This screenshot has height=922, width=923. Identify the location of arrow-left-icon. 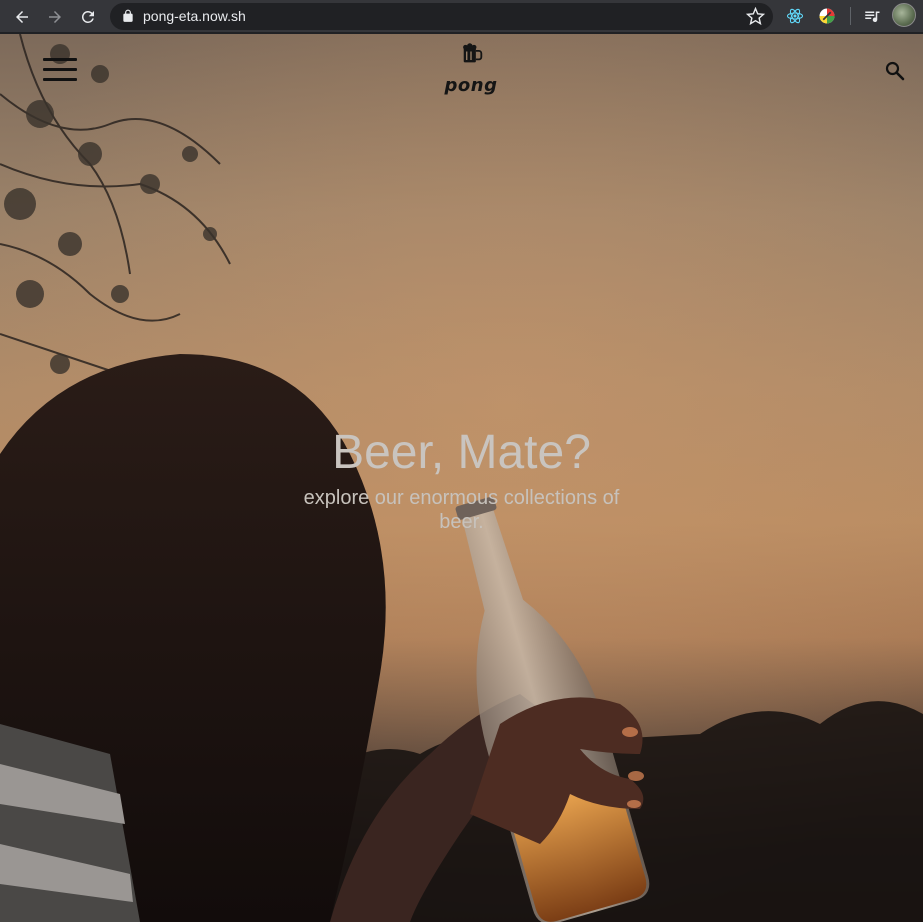
(22, 17).